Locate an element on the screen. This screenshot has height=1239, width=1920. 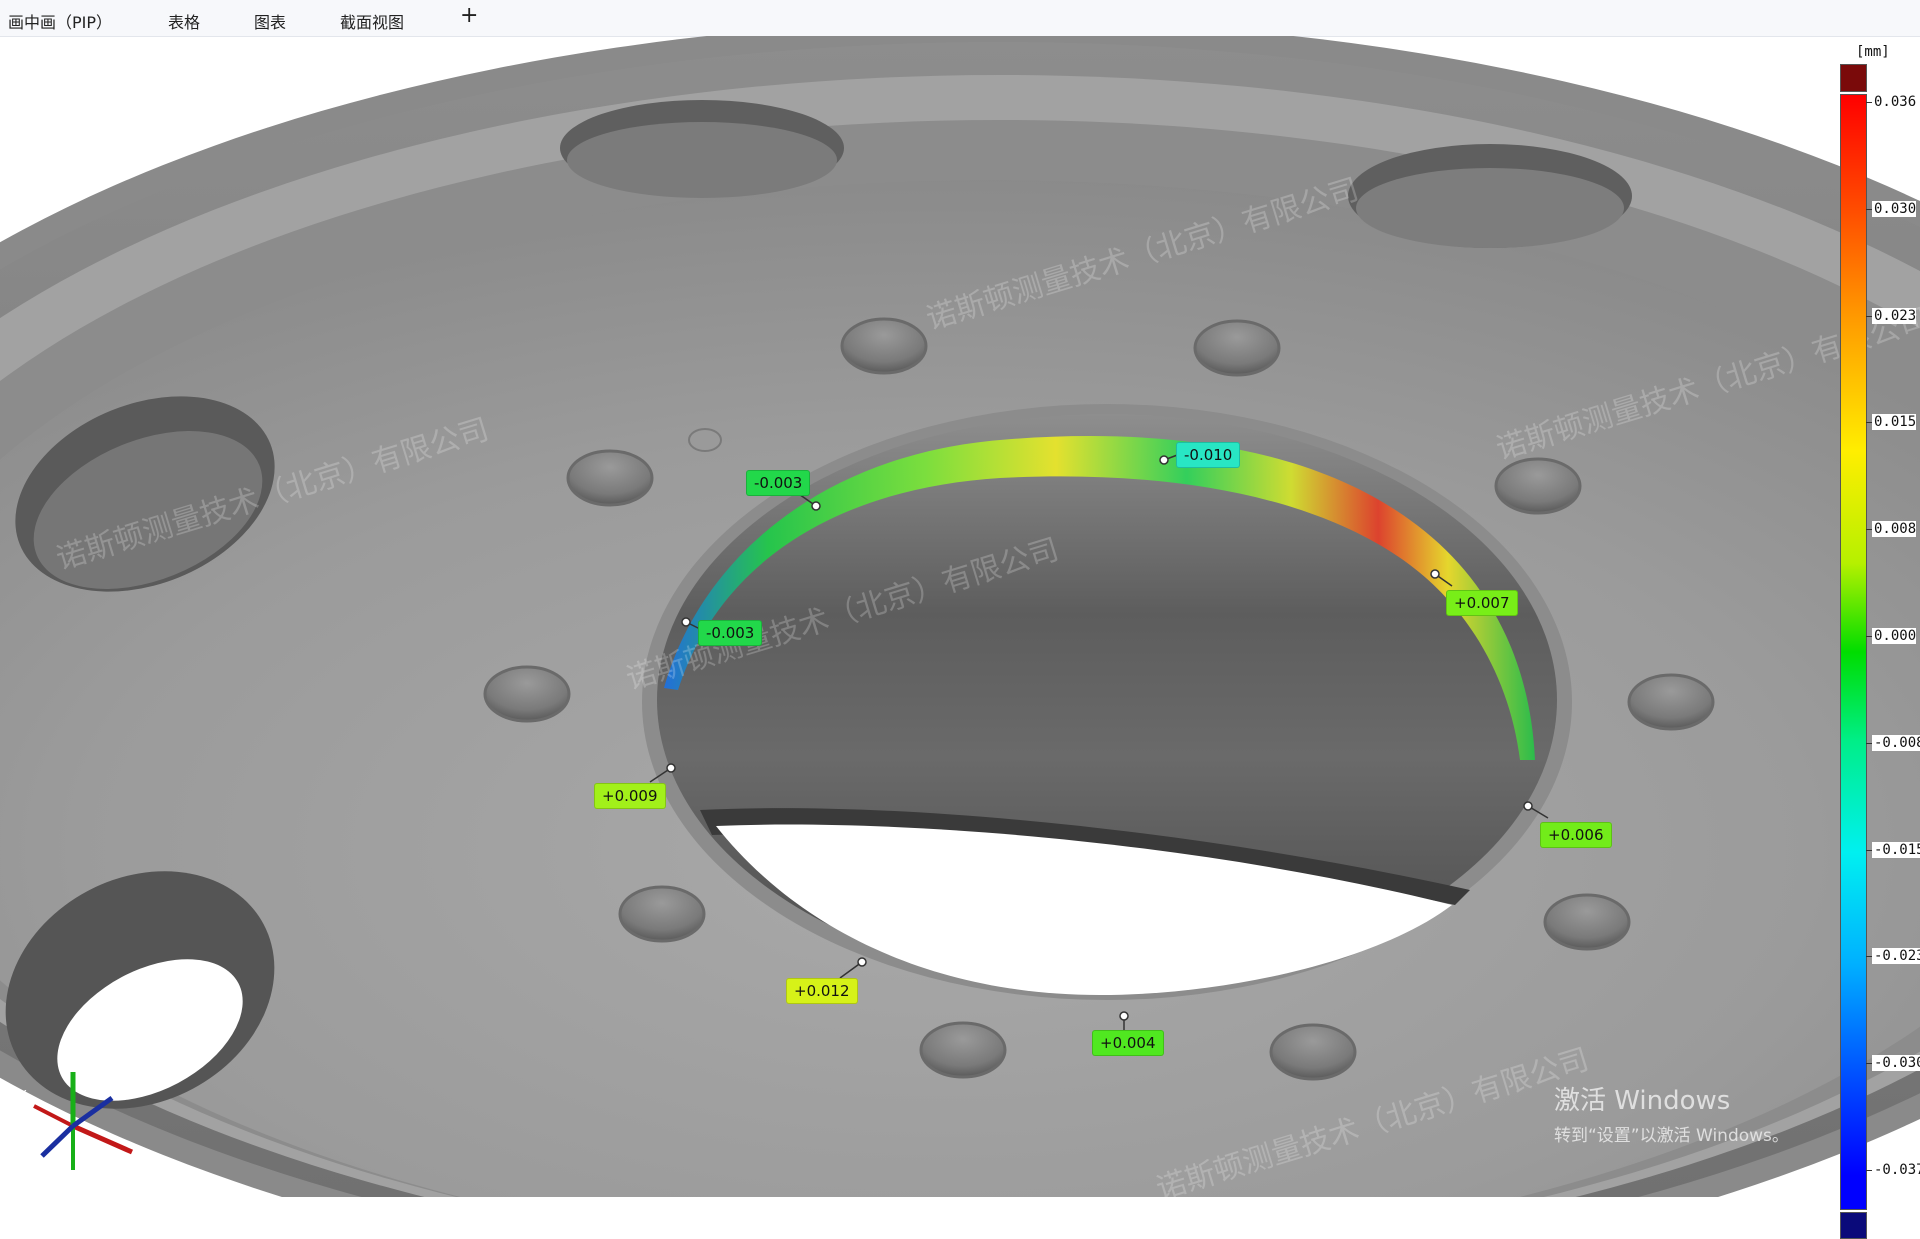
legend-tick-label: 0.008 is located at coordinates (1894, 529).